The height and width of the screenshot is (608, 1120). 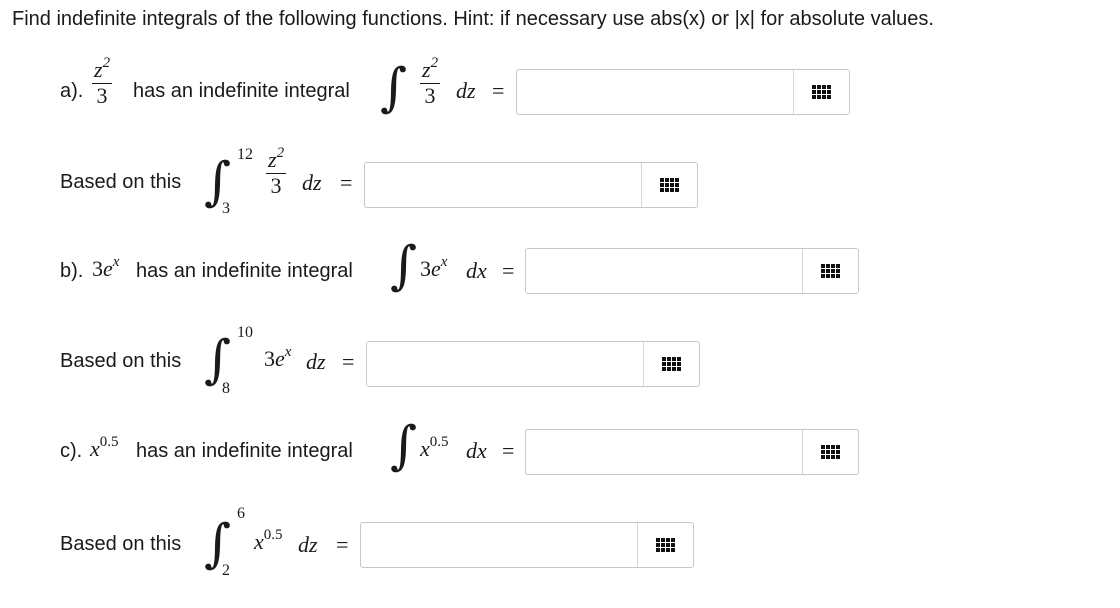 I want to click on part-c-definite-differential: dz, so click(x=308, y=544).